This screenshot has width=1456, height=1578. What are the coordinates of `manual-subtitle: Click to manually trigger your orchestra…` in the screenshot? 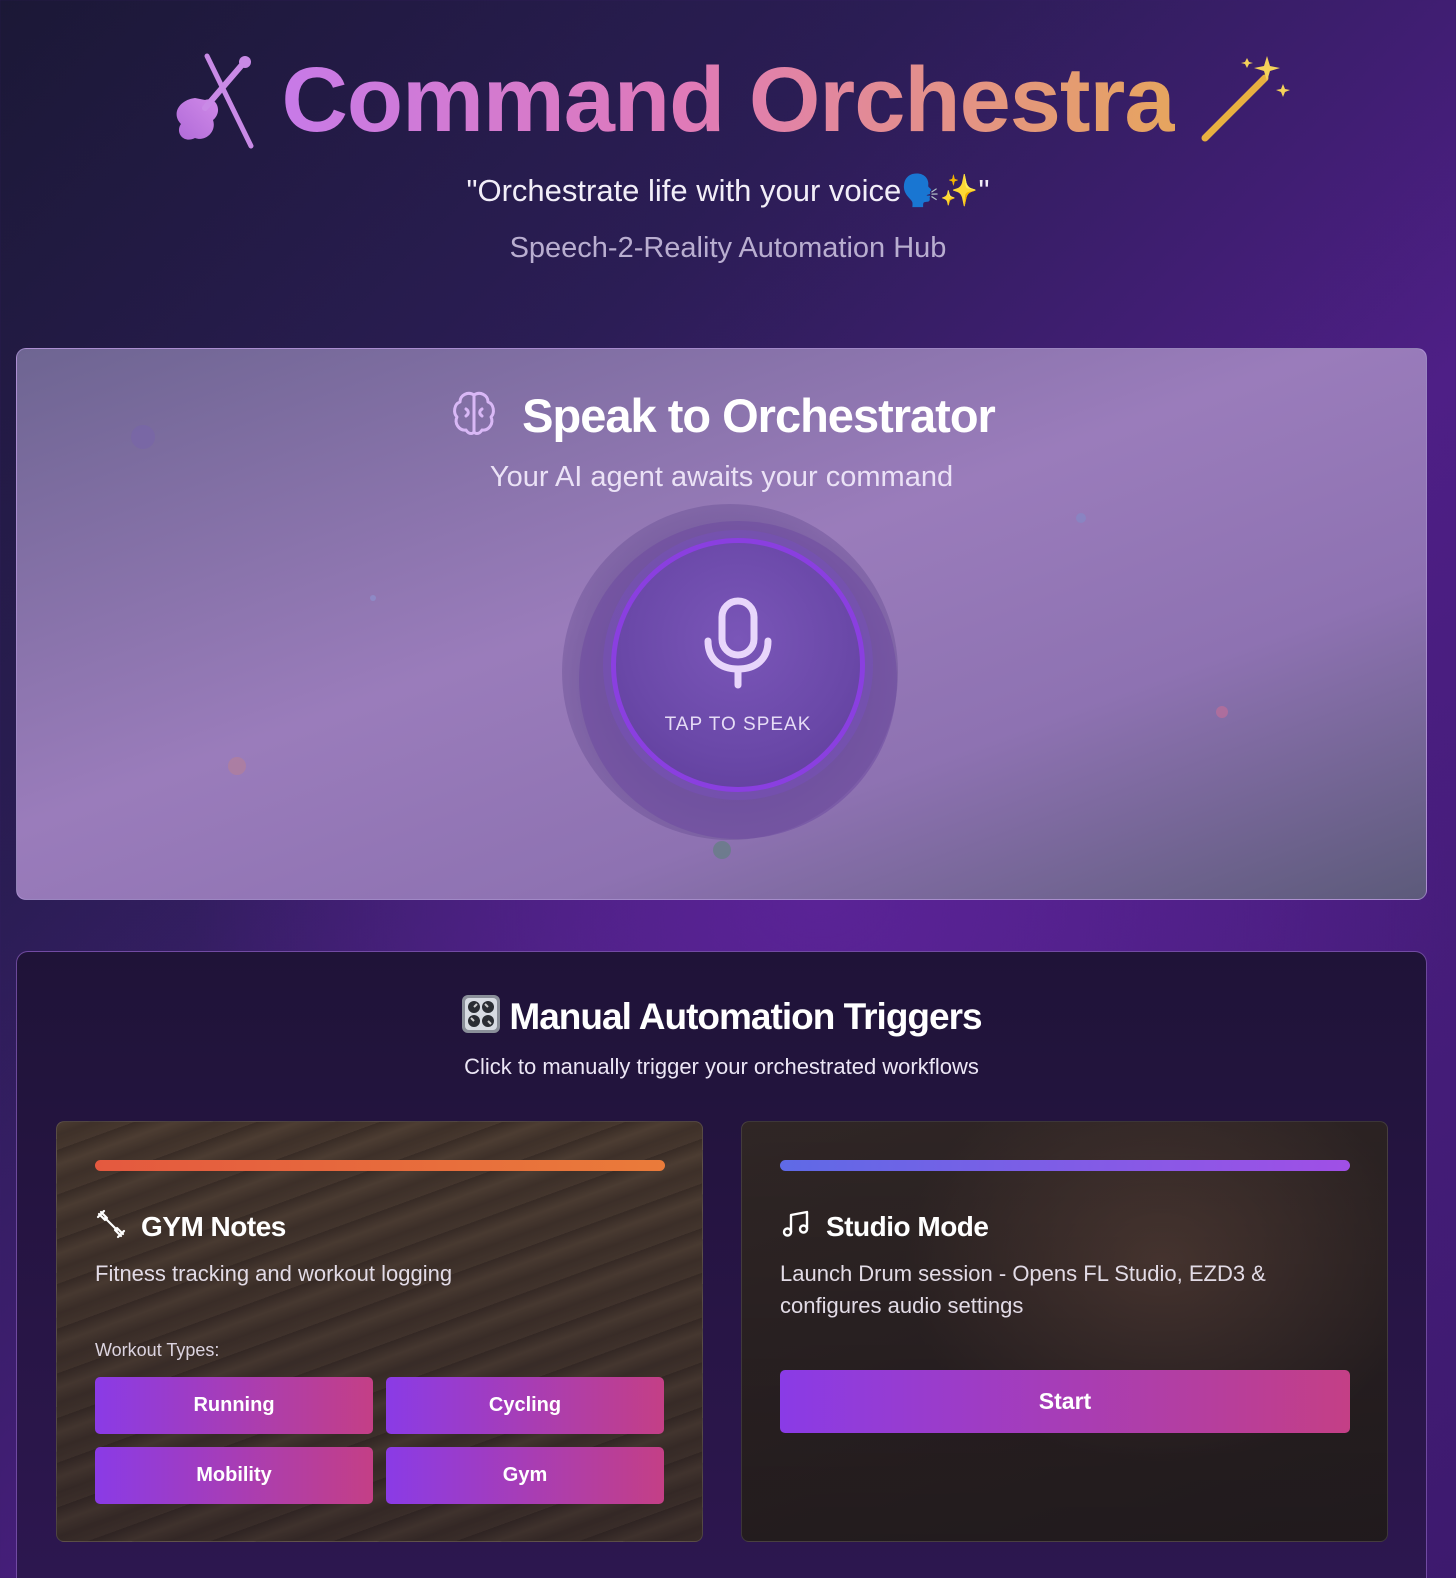 It's located at (721, 1066).